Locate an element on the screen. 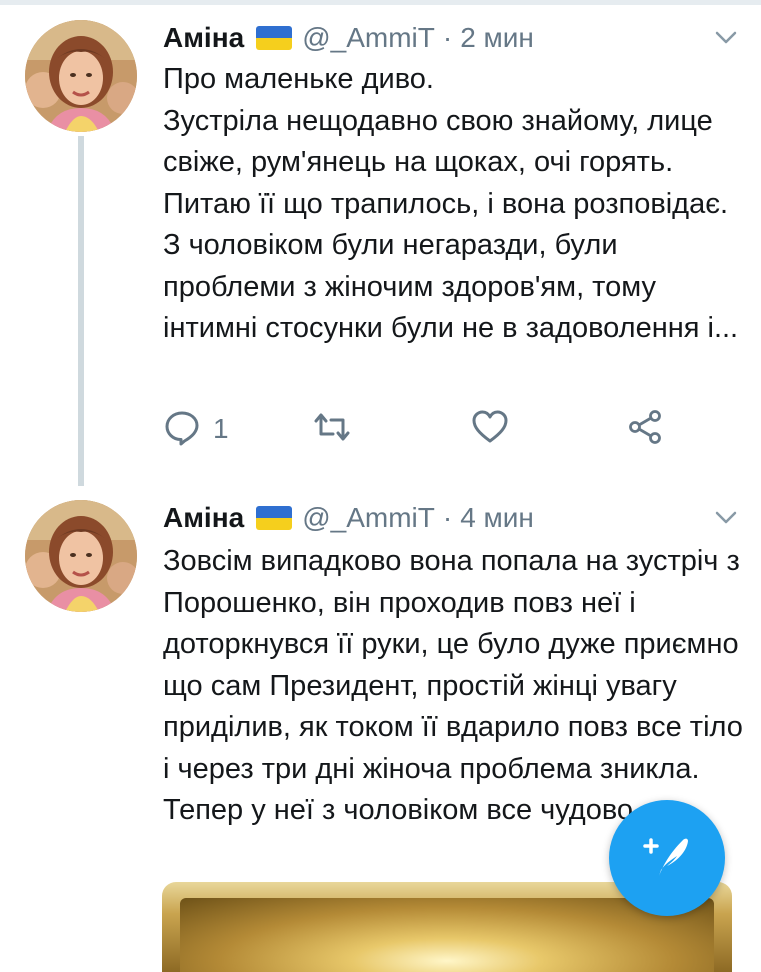 The image size is (761, 972). retweet-icon is located at coordinates (332, 429).